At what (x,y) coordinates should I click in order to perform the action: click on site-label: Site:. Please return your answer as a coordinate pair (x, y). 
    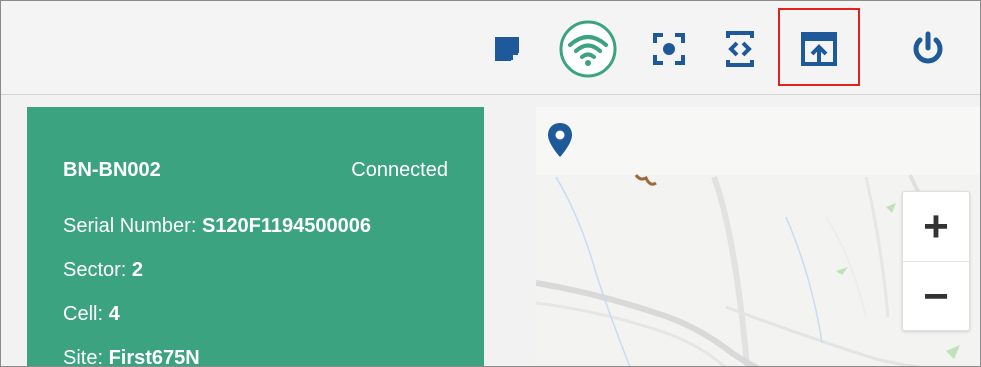
    Looking at the image, I should click on (86, 357).